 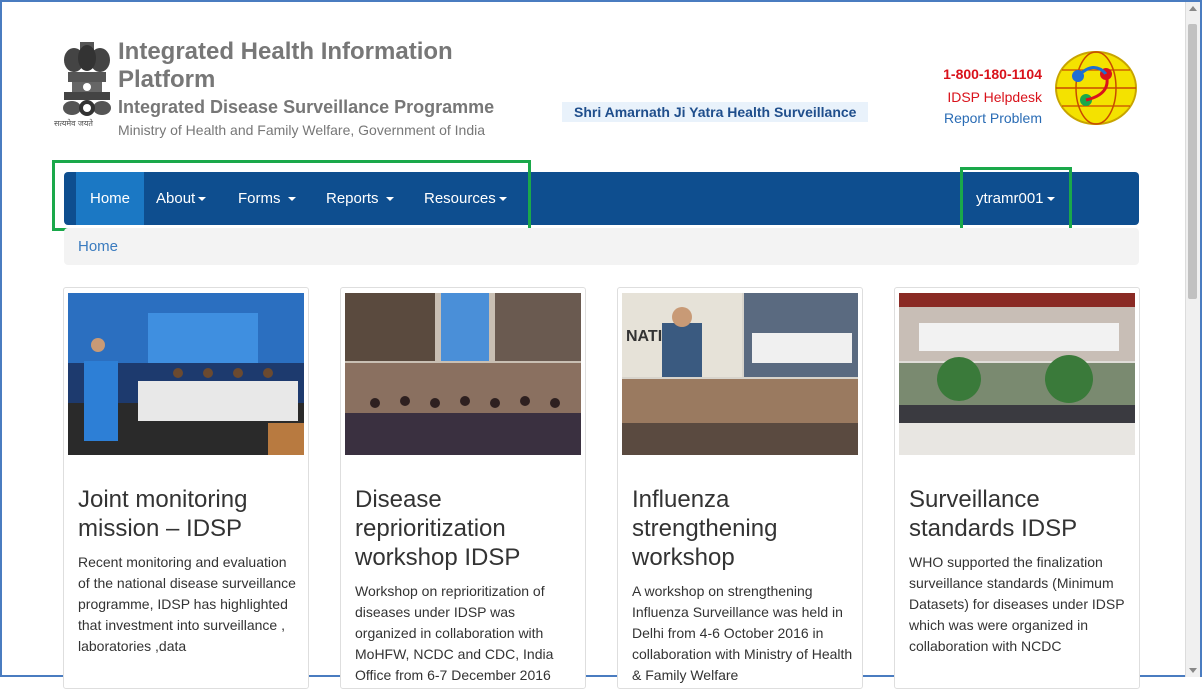 What do you see at coordinates (740, 374) in the screenshot?
I see `card-image: NATI` at bounding box center [740, 374].